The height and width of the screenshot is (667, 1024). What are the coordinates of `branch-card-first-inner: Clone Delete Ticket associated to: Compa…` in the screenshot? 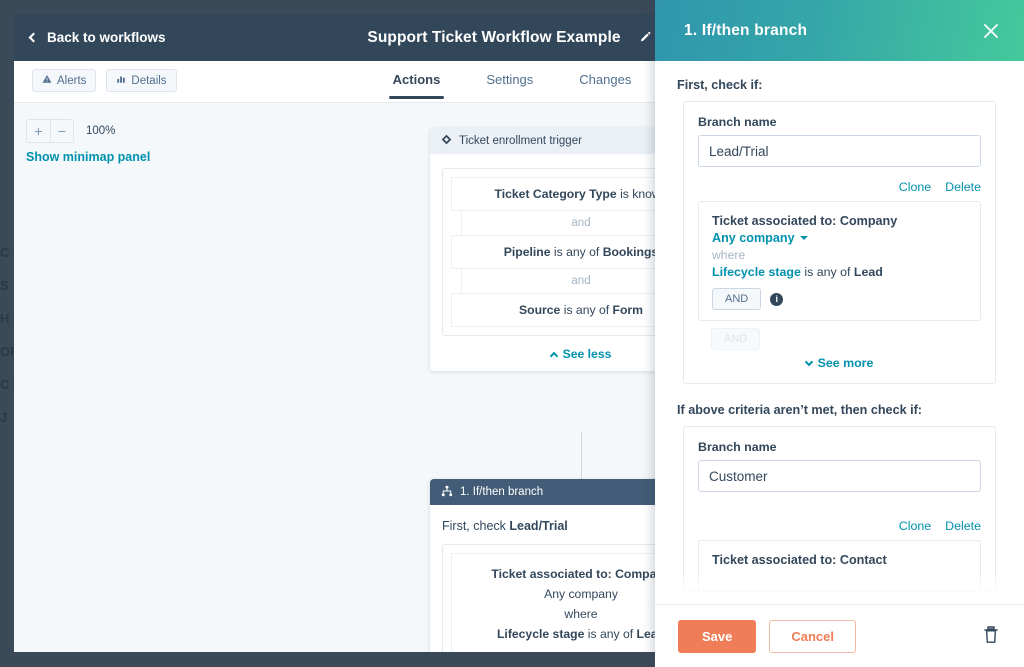 It's located at (839, 258).